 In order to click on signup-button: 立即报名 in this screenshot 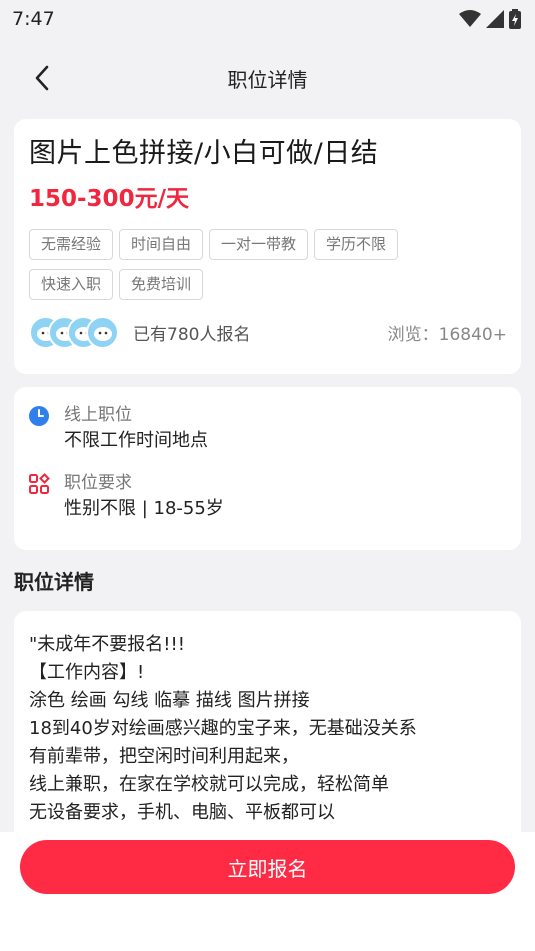, I will do `click(267, 867)`.